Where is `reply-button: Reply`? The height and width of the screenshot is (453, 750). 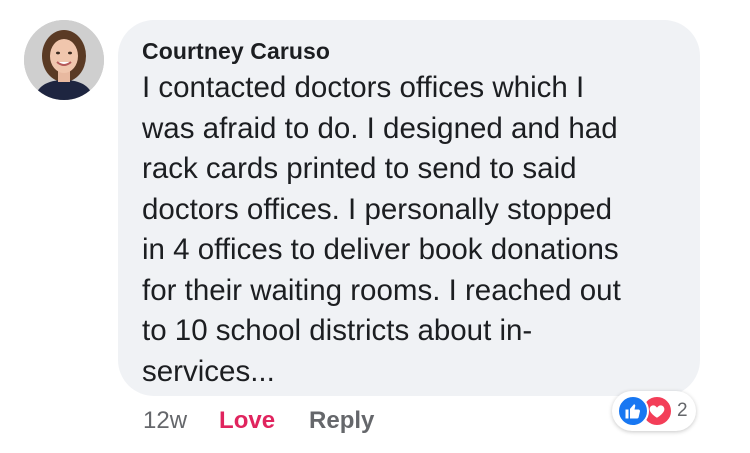
reply-button: Reply is located at coordinates (341, 421).